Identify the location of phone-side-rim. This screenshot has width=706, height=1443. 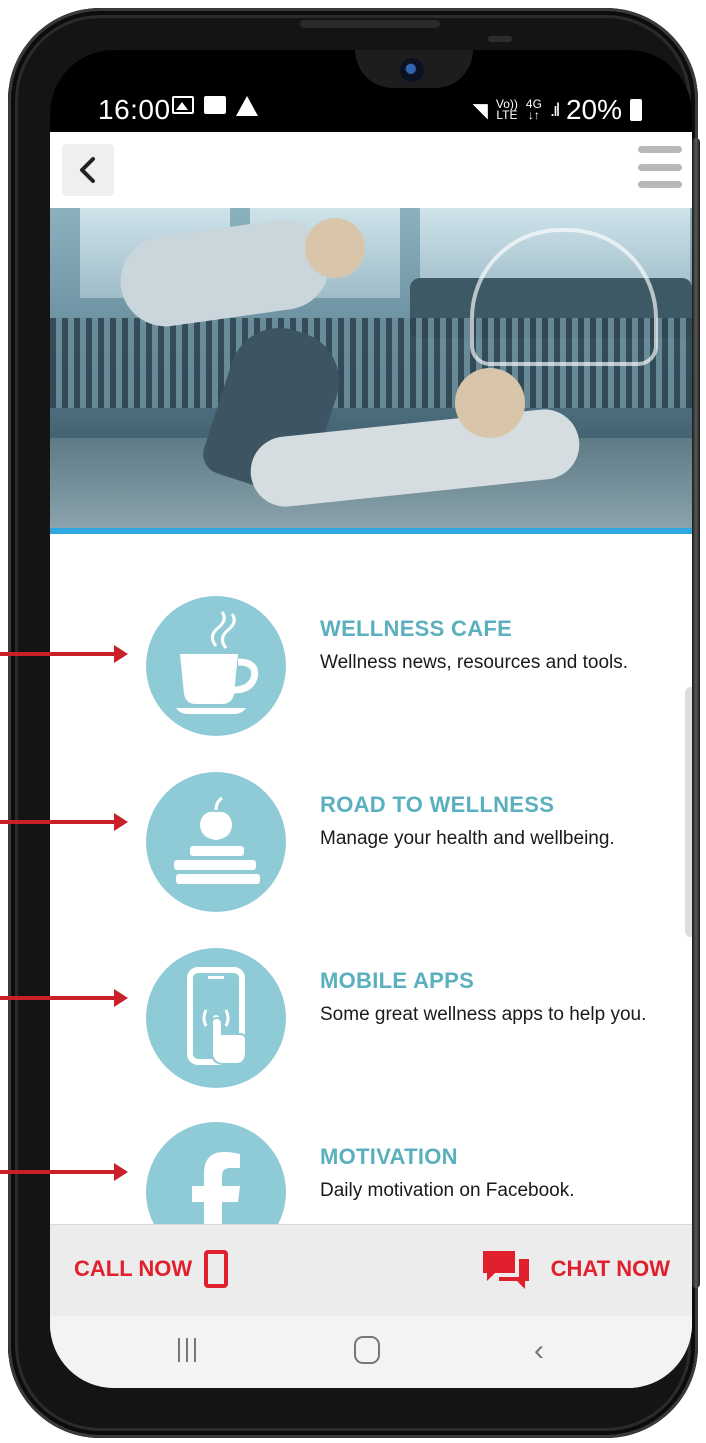
(696, 713).